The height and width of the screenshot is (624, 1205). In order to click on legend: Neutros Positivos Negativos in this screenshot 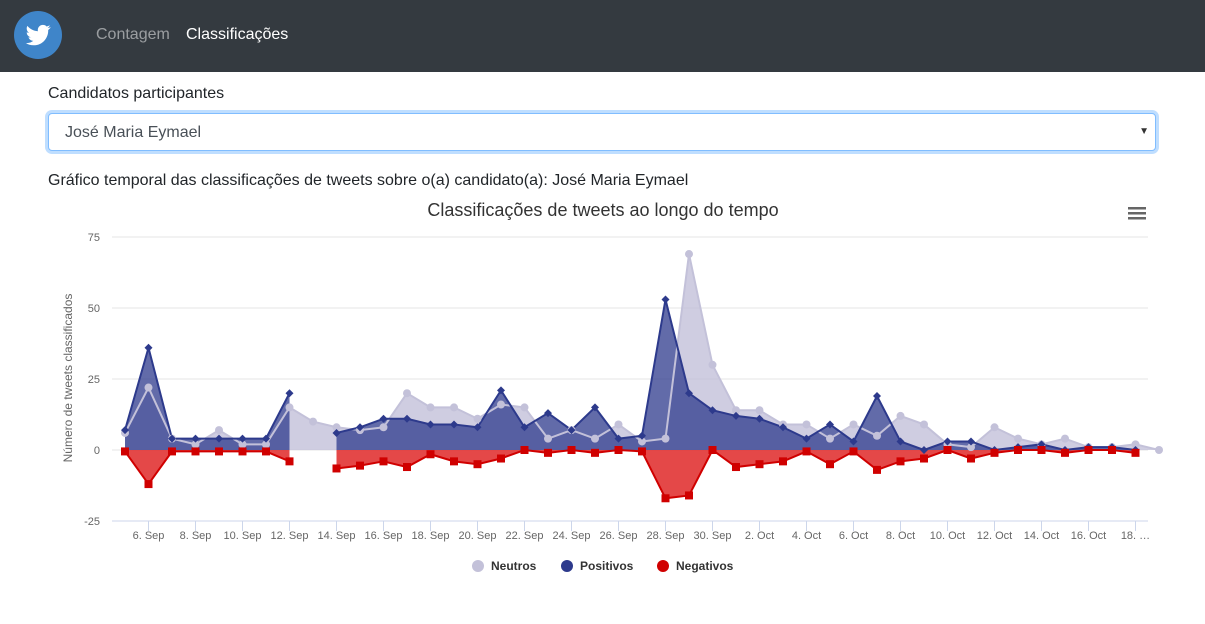, I will do `click(603, 566)`.